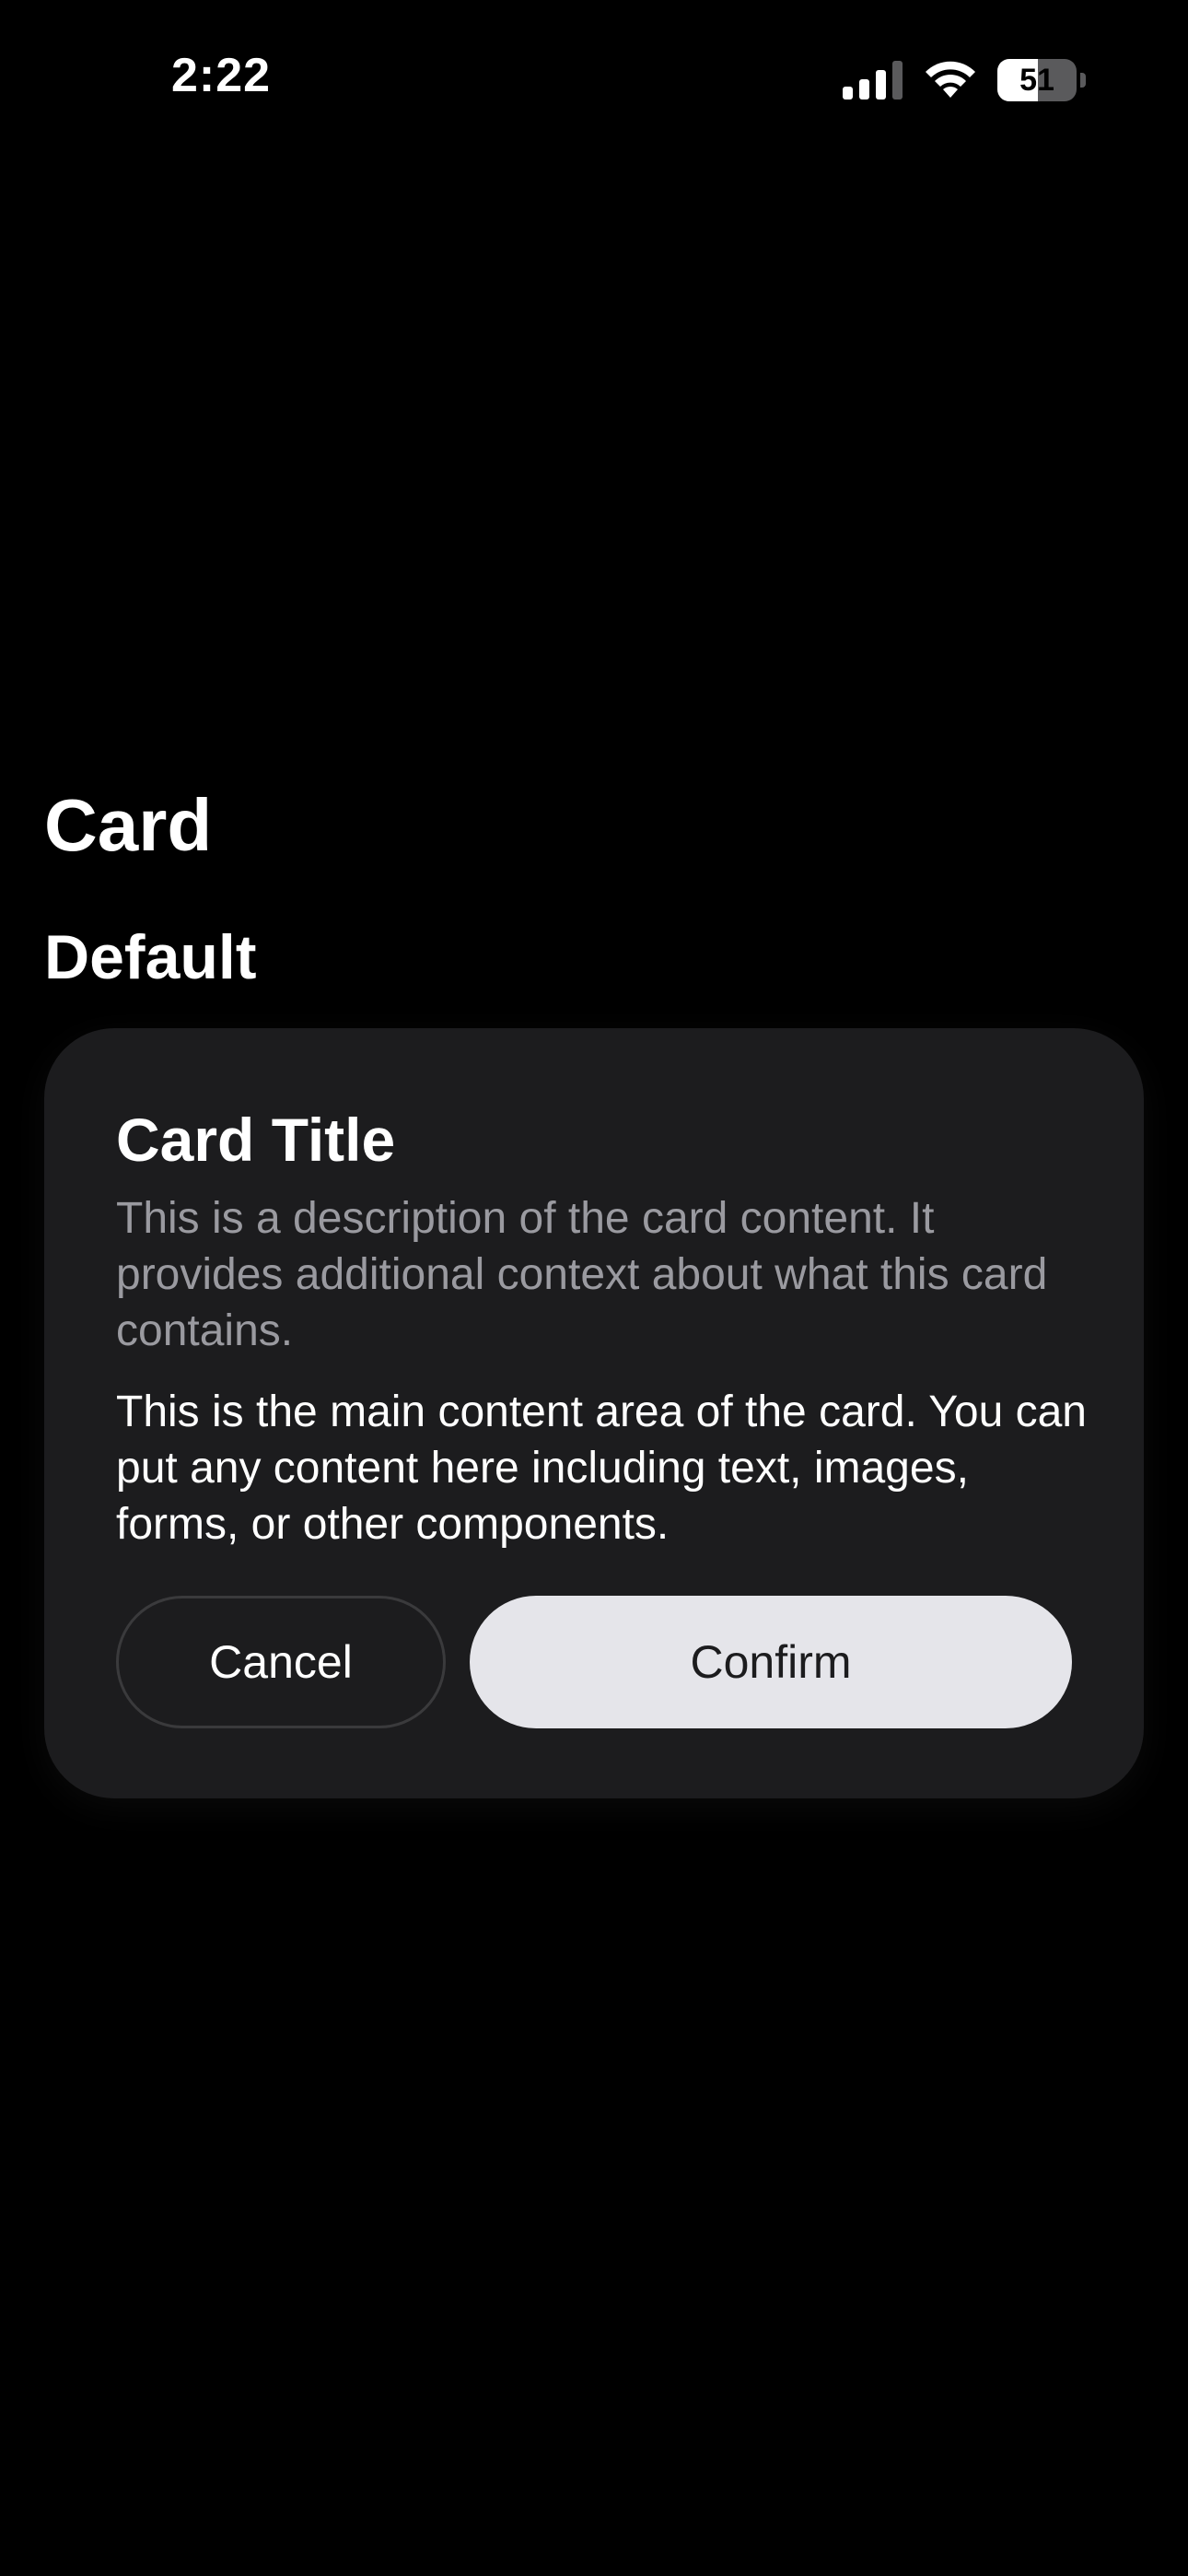 This screenshot has height=2576, width=1188. I want to click on cellular-signal-icon, so click(873, 80).